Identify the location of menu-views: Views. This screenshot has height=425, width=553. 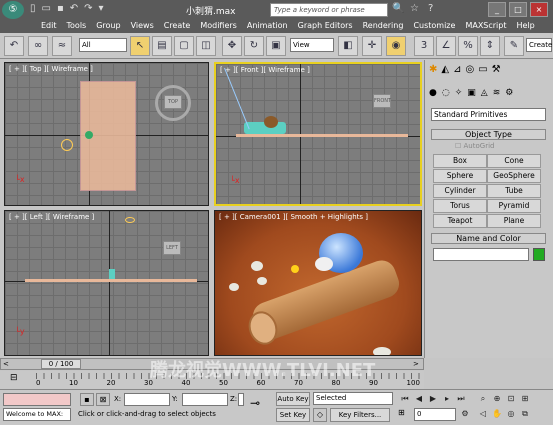
(142, 26).